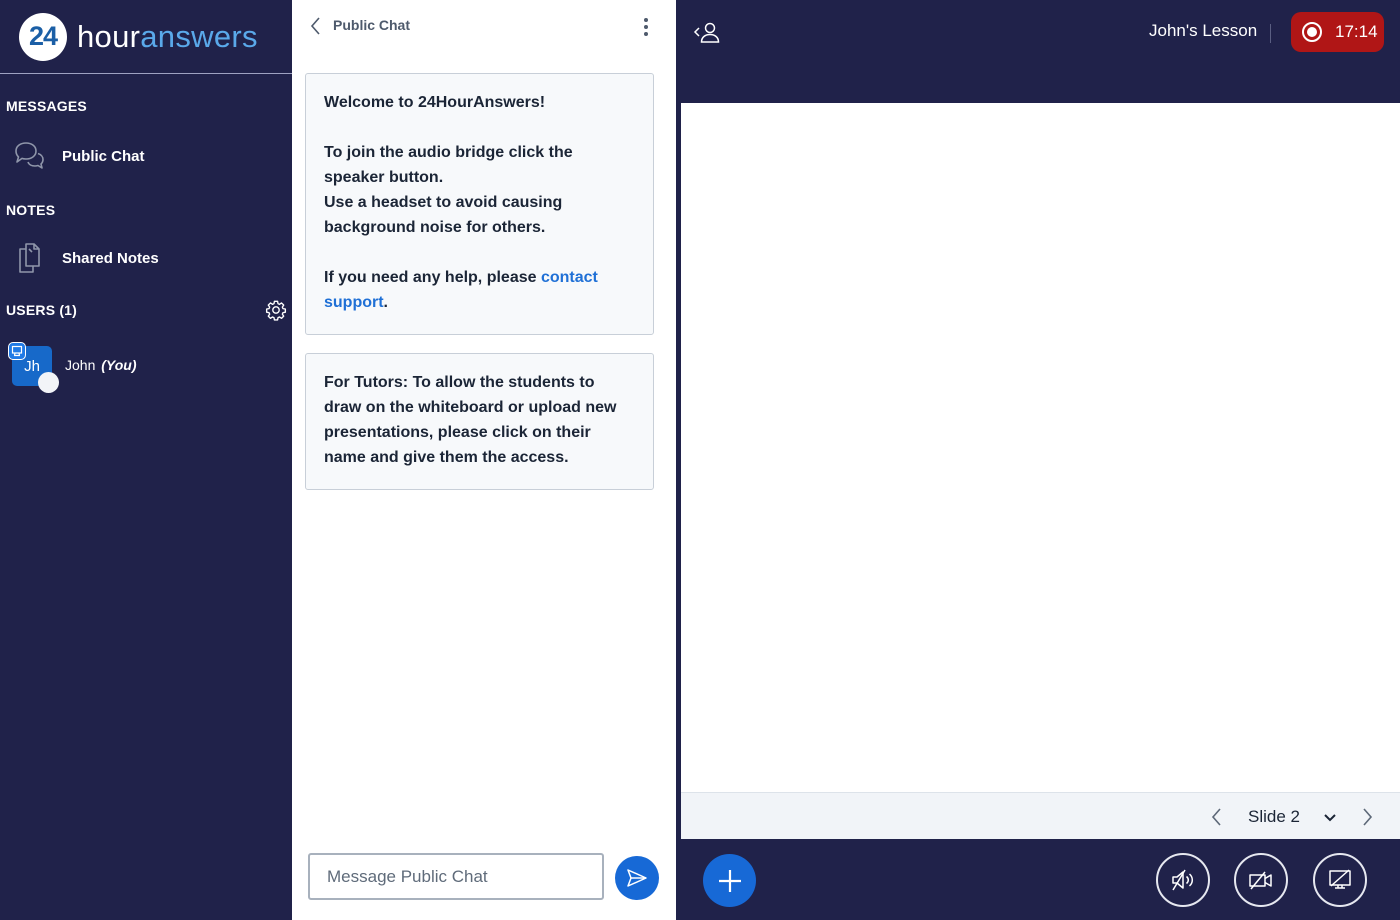 The image size is (1400, 920). I want to click on slide-selector: Slide 2, so click(1294, 817).